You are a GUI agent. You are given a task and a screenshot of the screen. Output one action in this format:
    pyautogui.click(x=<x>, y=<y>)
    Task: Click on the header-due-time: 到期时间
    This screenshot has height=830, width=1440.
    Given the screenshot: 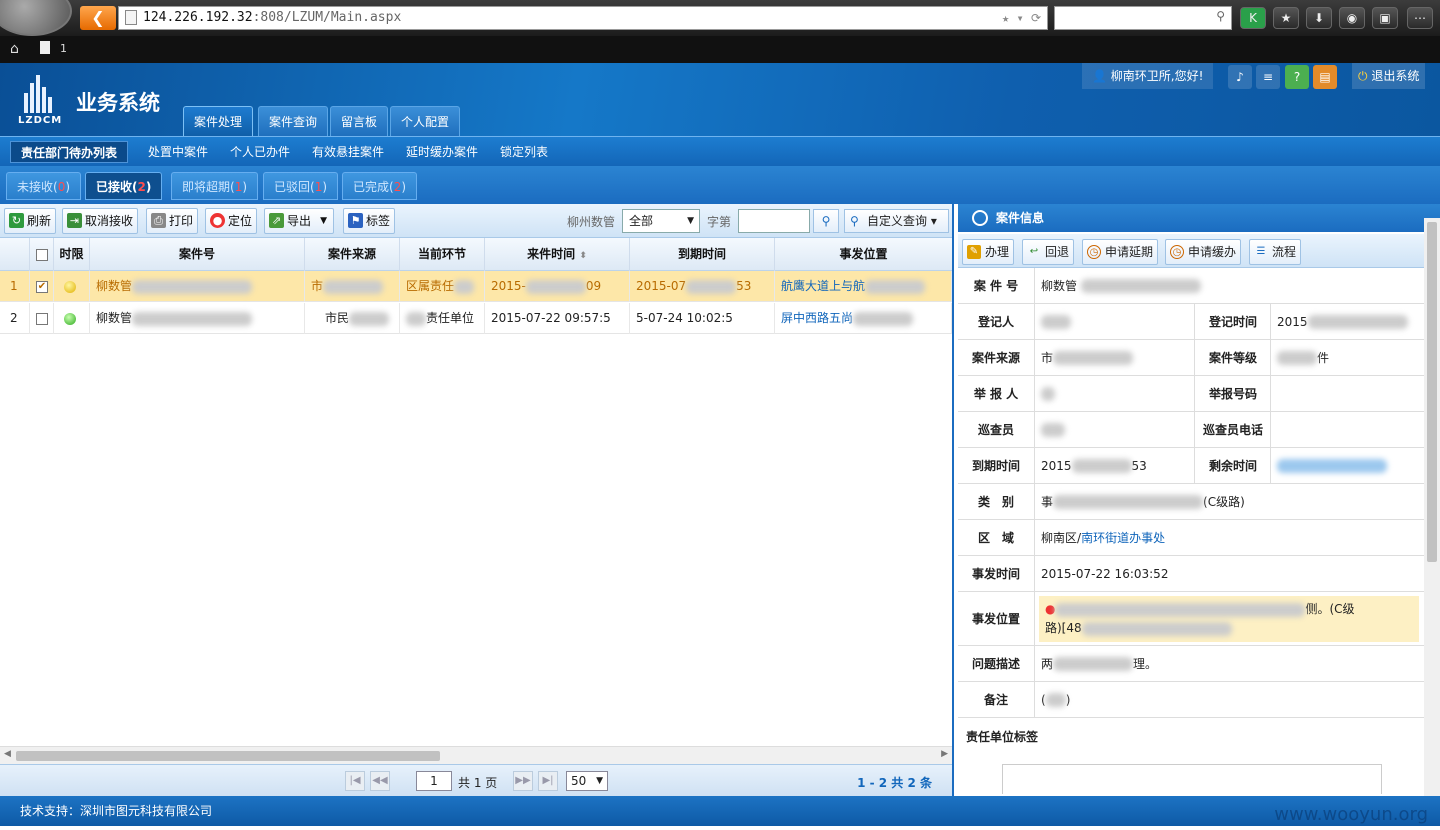 What is the action you would take?
    pyautogui.click(x=702, y=254)
    